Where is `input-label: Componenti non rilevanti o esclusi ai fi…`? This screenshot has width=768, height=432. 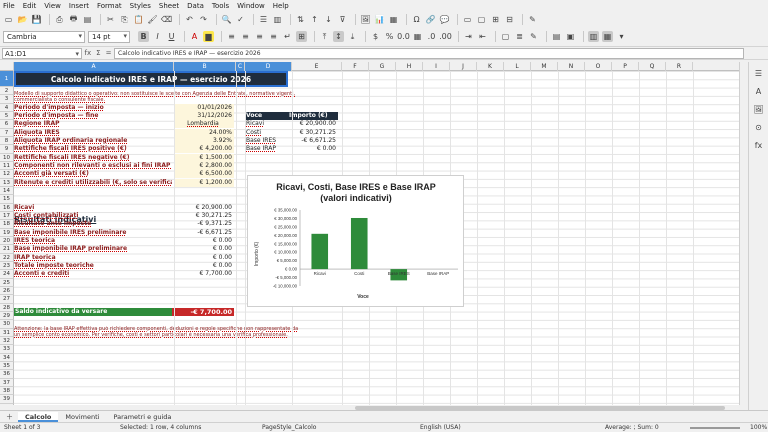
input-label: Componenti non rilevanti o esclusi ai fi… is located at coordinates (93, 166).